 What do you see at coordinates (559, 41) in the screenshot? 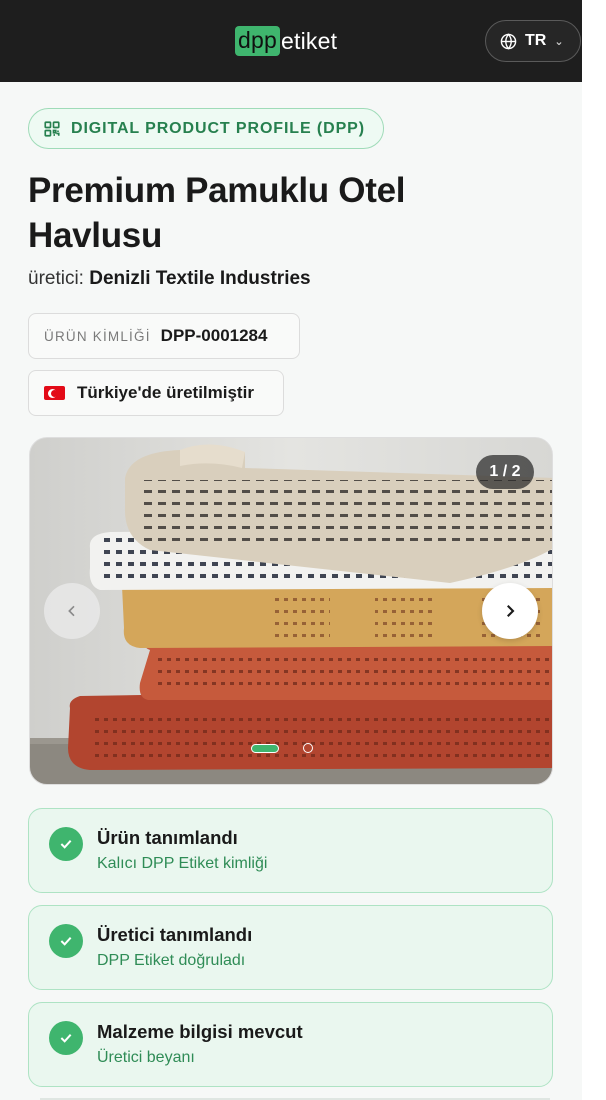
I see `chevron-down-icon: ⌄` at bounding box center [559, 41].